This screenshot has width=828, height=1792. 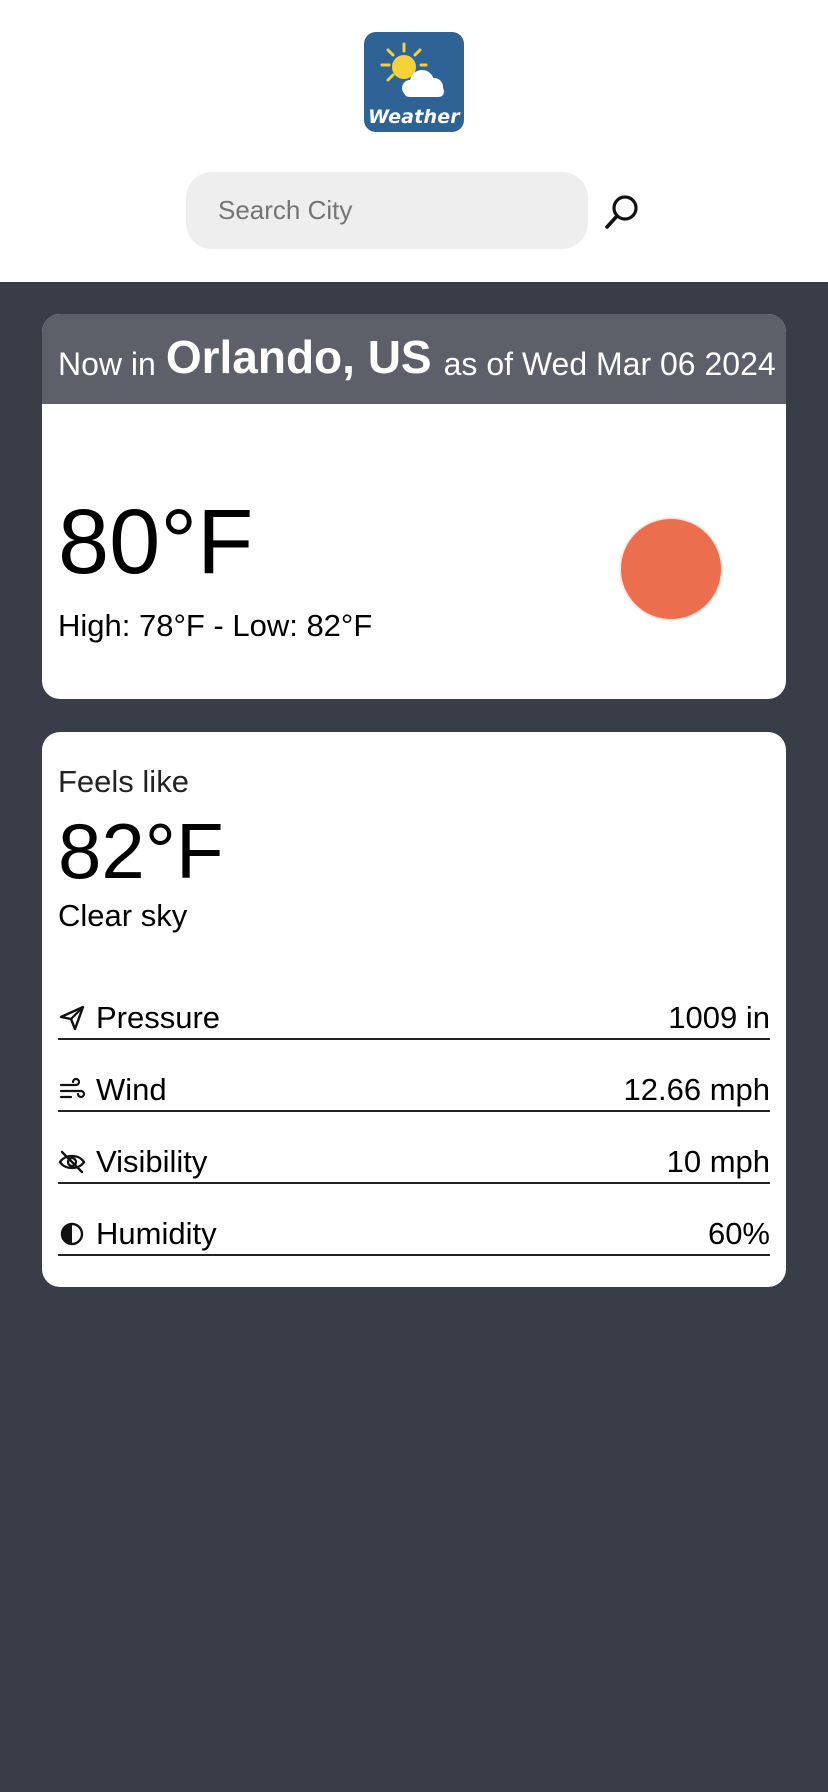 I want to click on metric-row-pressure: Pressure 1009 in, so click(x=414, y=1019).